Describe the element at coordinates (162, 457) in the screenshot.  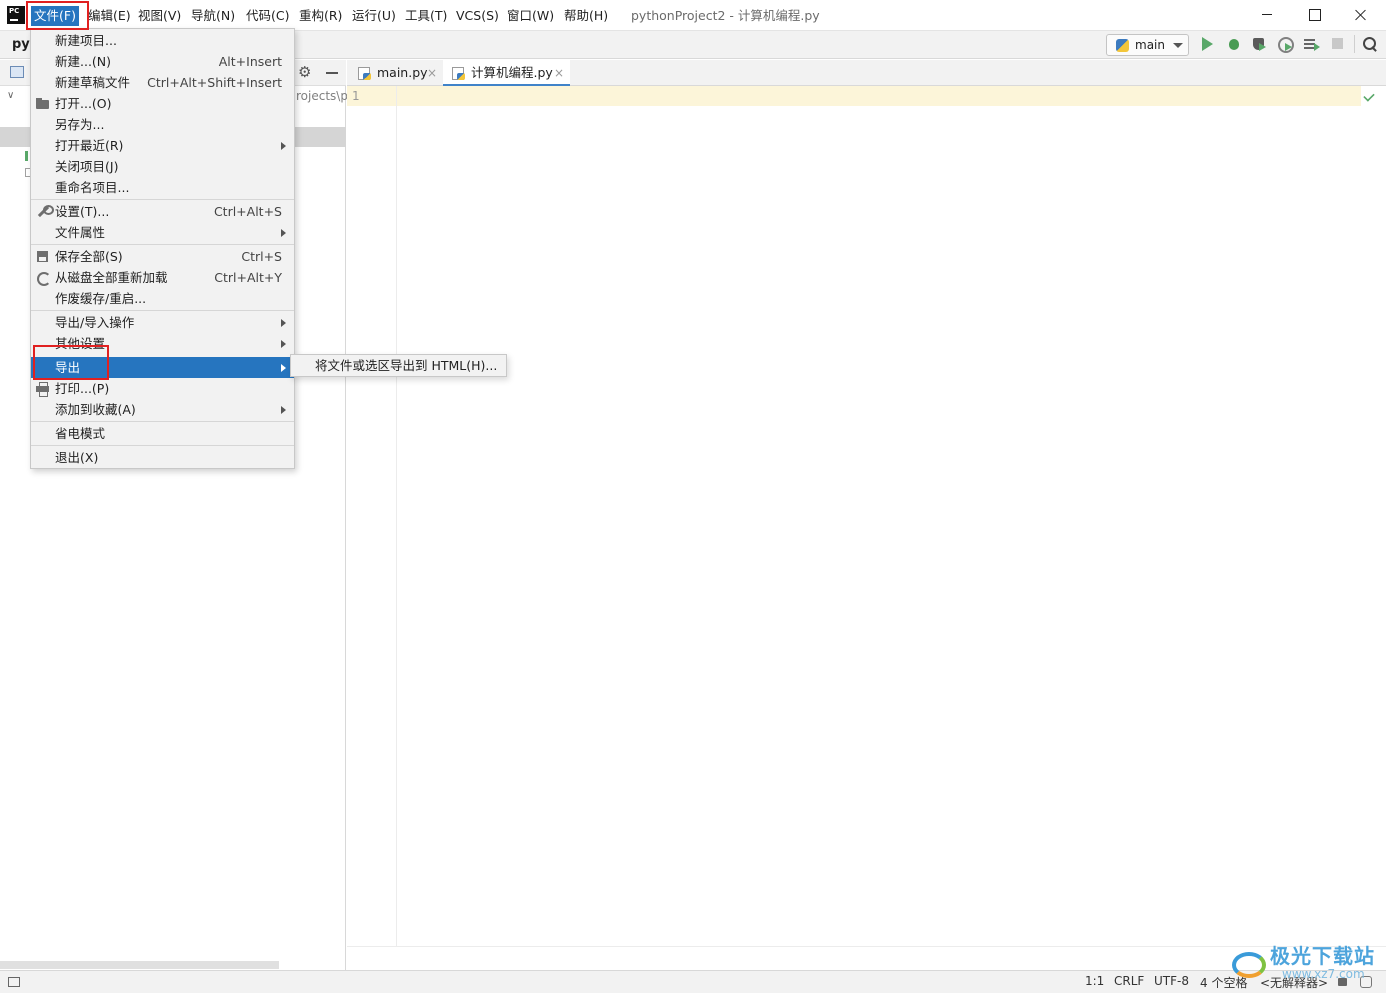
I see `menu-item-exit: 退出(X)` at that location.